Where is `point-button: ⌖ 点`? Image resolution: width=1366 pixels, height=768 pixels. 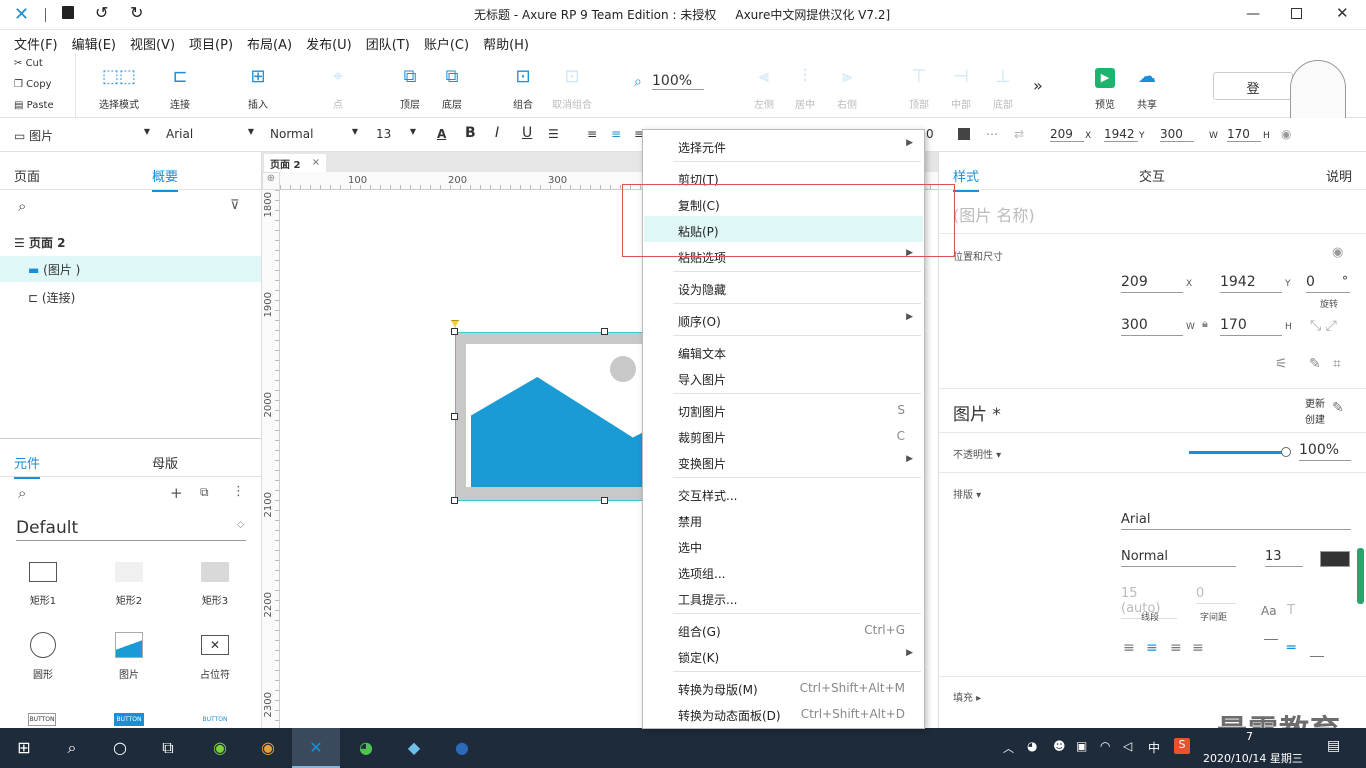 point-button: ⌖ 点 is located at coordinates (338, 88).